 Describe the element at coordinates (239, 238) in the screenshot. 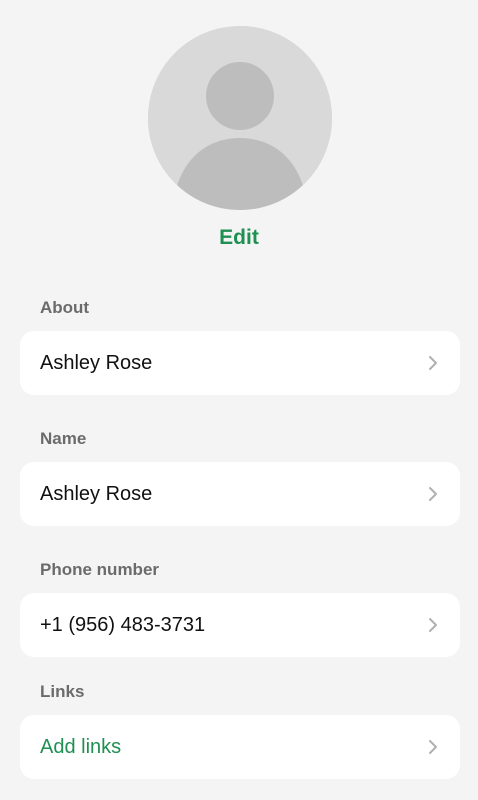

I see `edit-photo-button: Edit` at that location.